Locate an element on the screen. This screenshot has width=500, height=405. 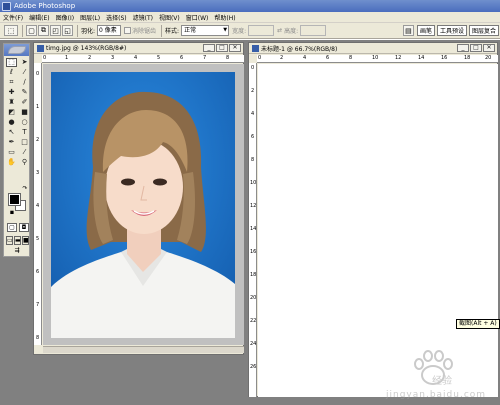
standard-mode-icon: ▢ is located at coordinates (12, 227).